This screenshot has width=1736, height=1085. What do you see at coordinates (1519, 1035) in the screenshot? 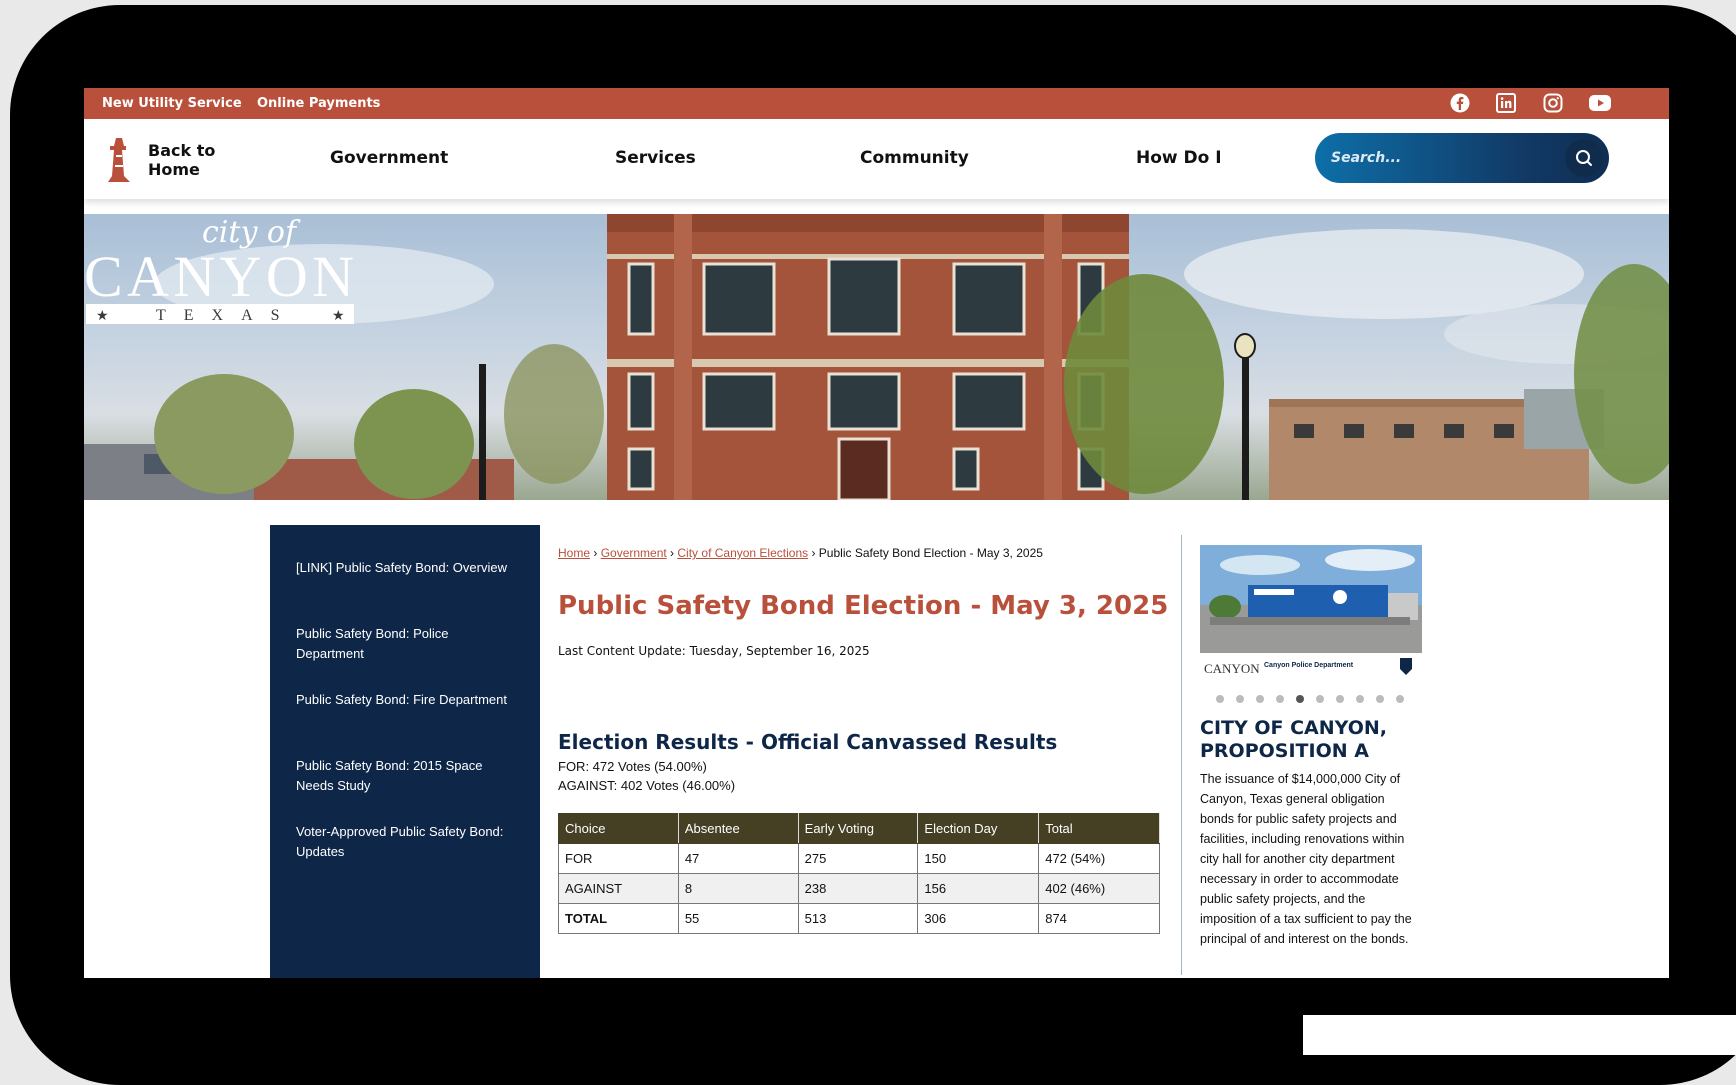
I see `device-corner-background` at bounding box center [1519, 1035].